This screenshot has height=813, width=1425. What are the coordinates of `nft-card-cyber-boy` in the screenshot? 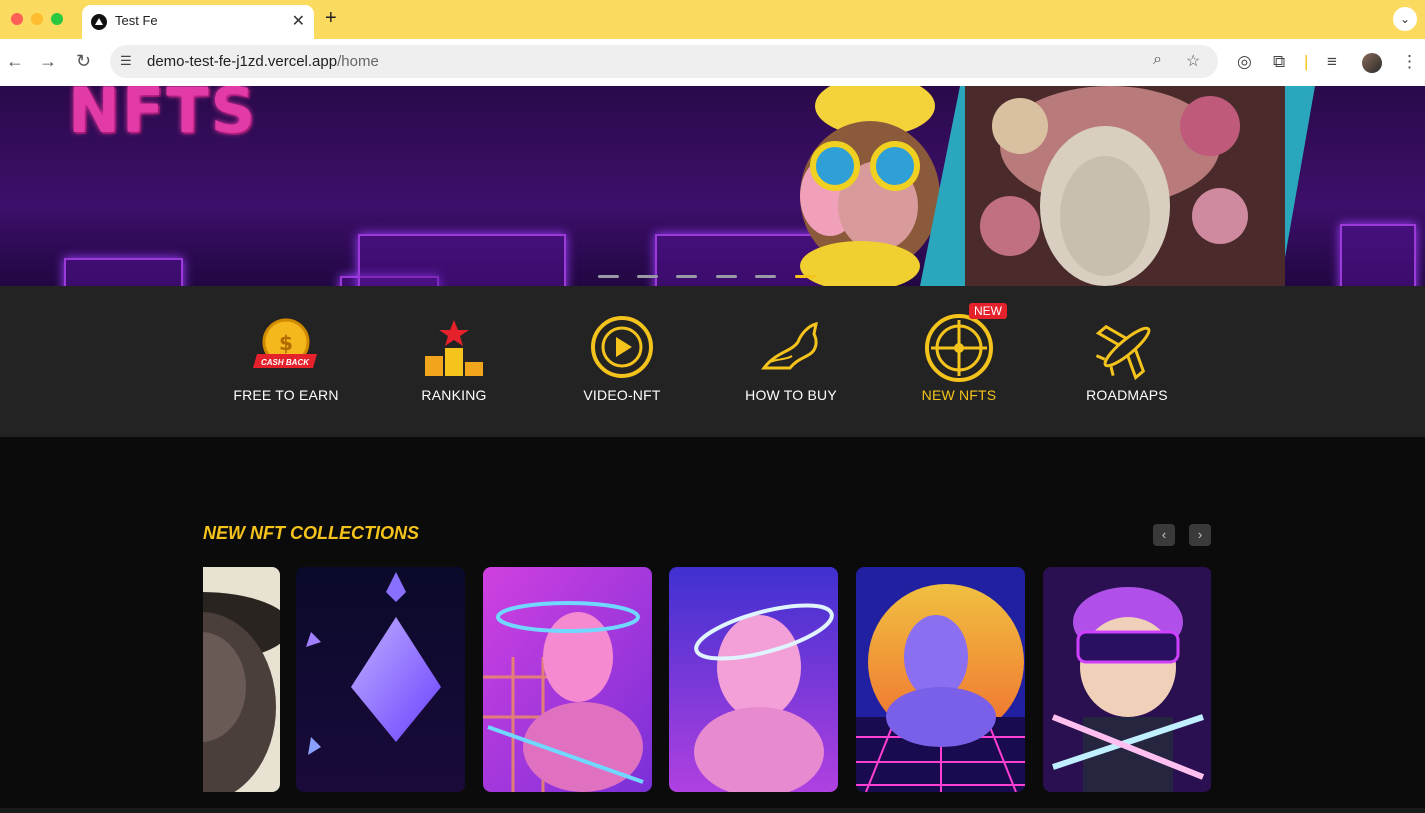 It's located at (1127, 679).